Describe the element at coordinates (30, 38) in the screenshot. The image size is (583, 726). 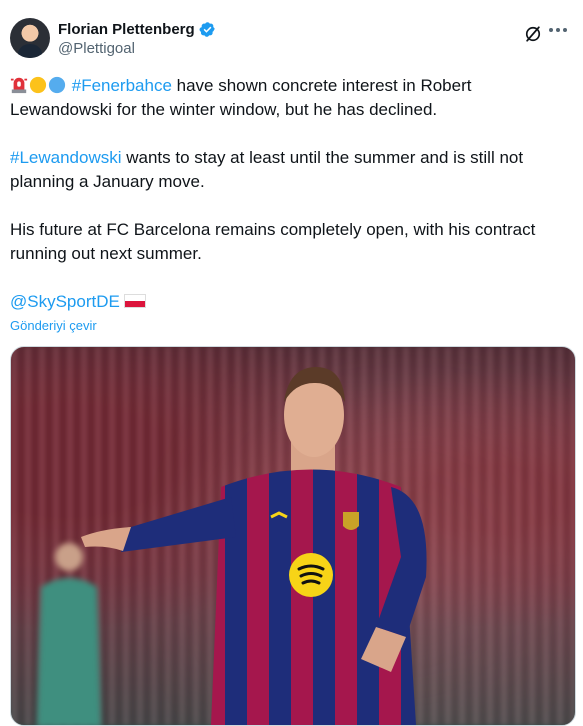
I see `avatar` at that location.